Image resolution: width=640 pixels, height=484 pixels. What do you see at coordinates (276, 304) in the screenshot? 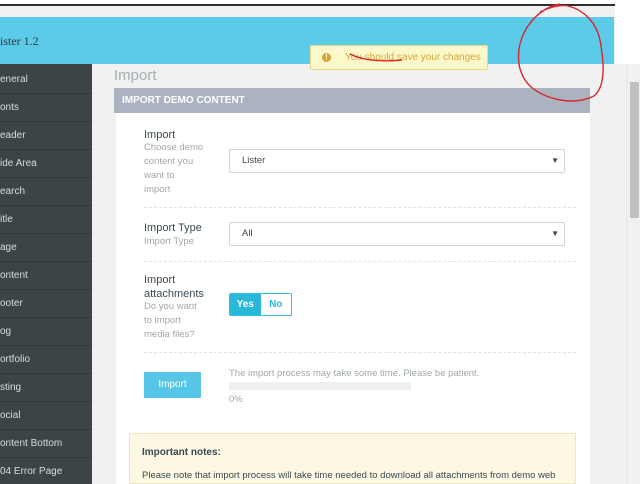
I see `toggle-no-button: No` at bounding box center [276, 304].